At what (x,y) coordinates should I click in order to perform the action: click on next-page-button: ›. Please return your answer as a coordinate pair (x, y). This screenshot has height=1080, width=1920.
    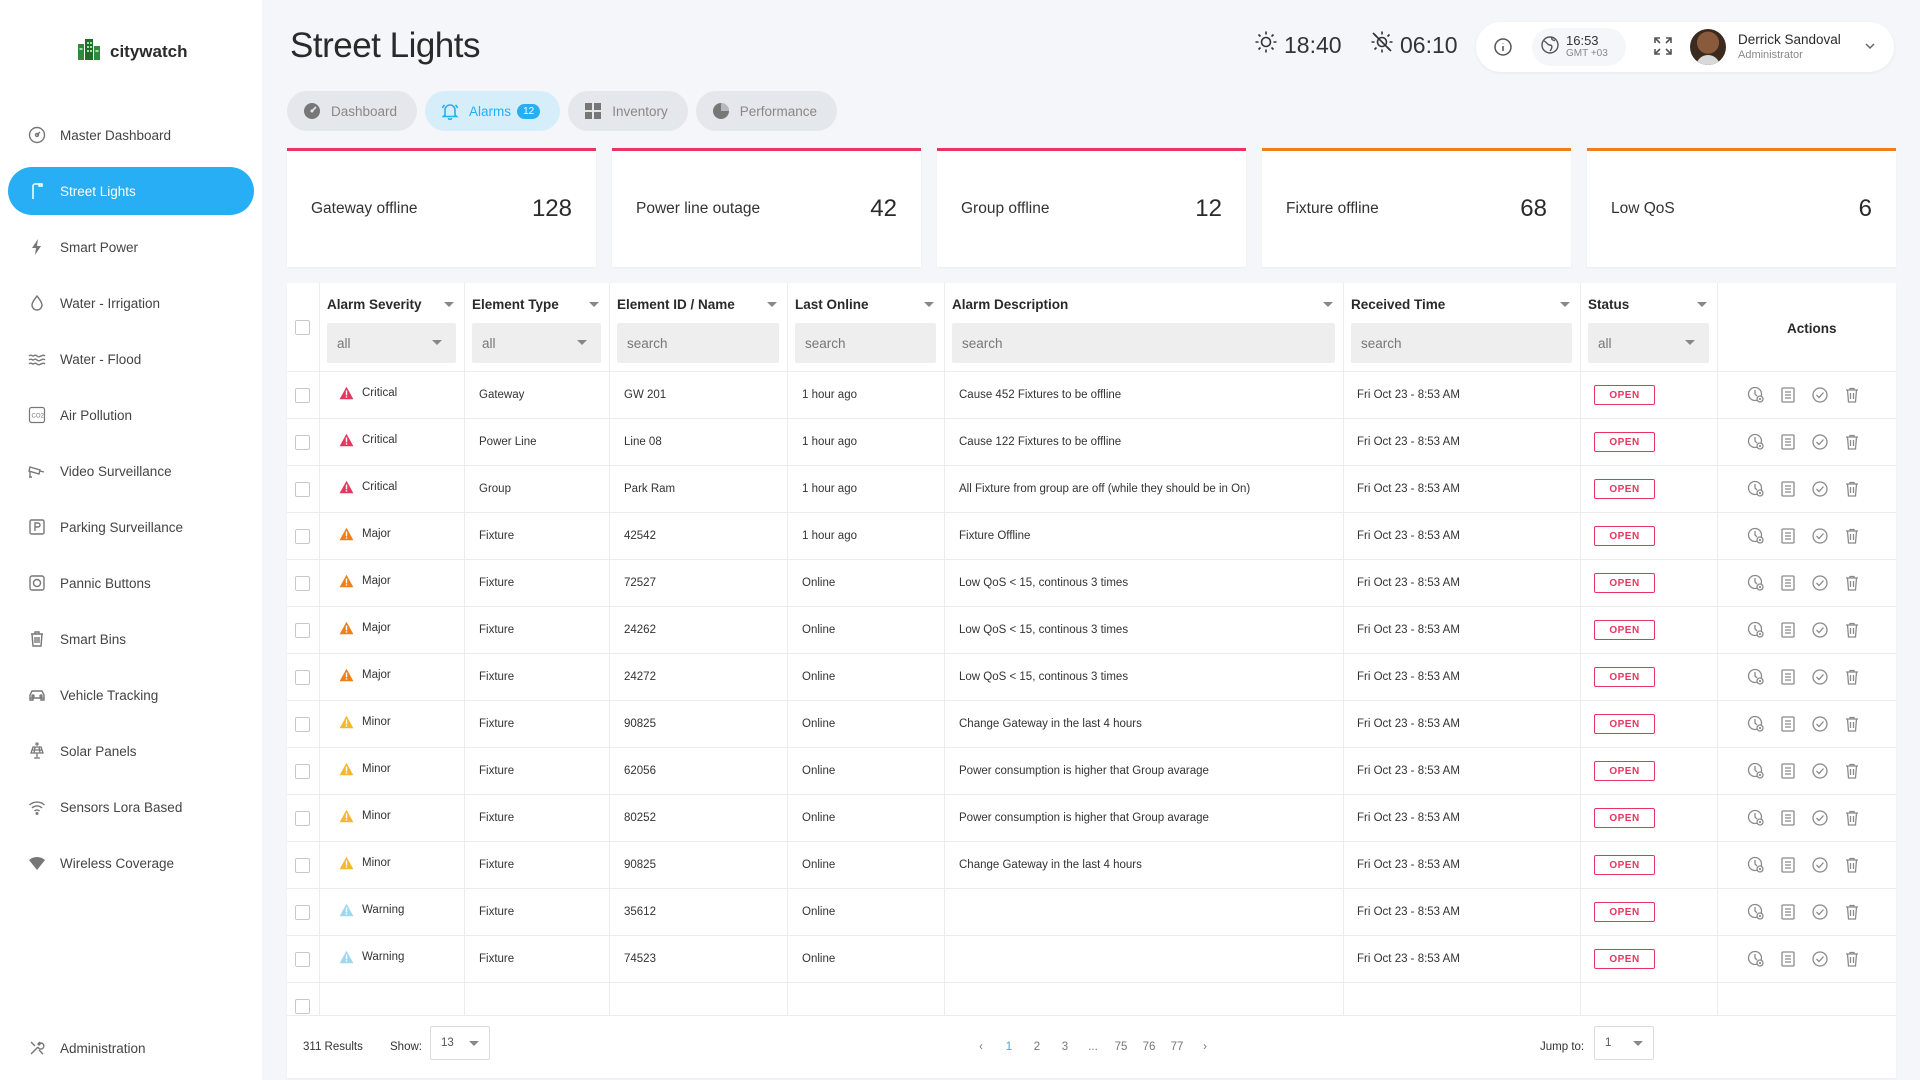
    Looking at the image, I should click on (1205, 1047).